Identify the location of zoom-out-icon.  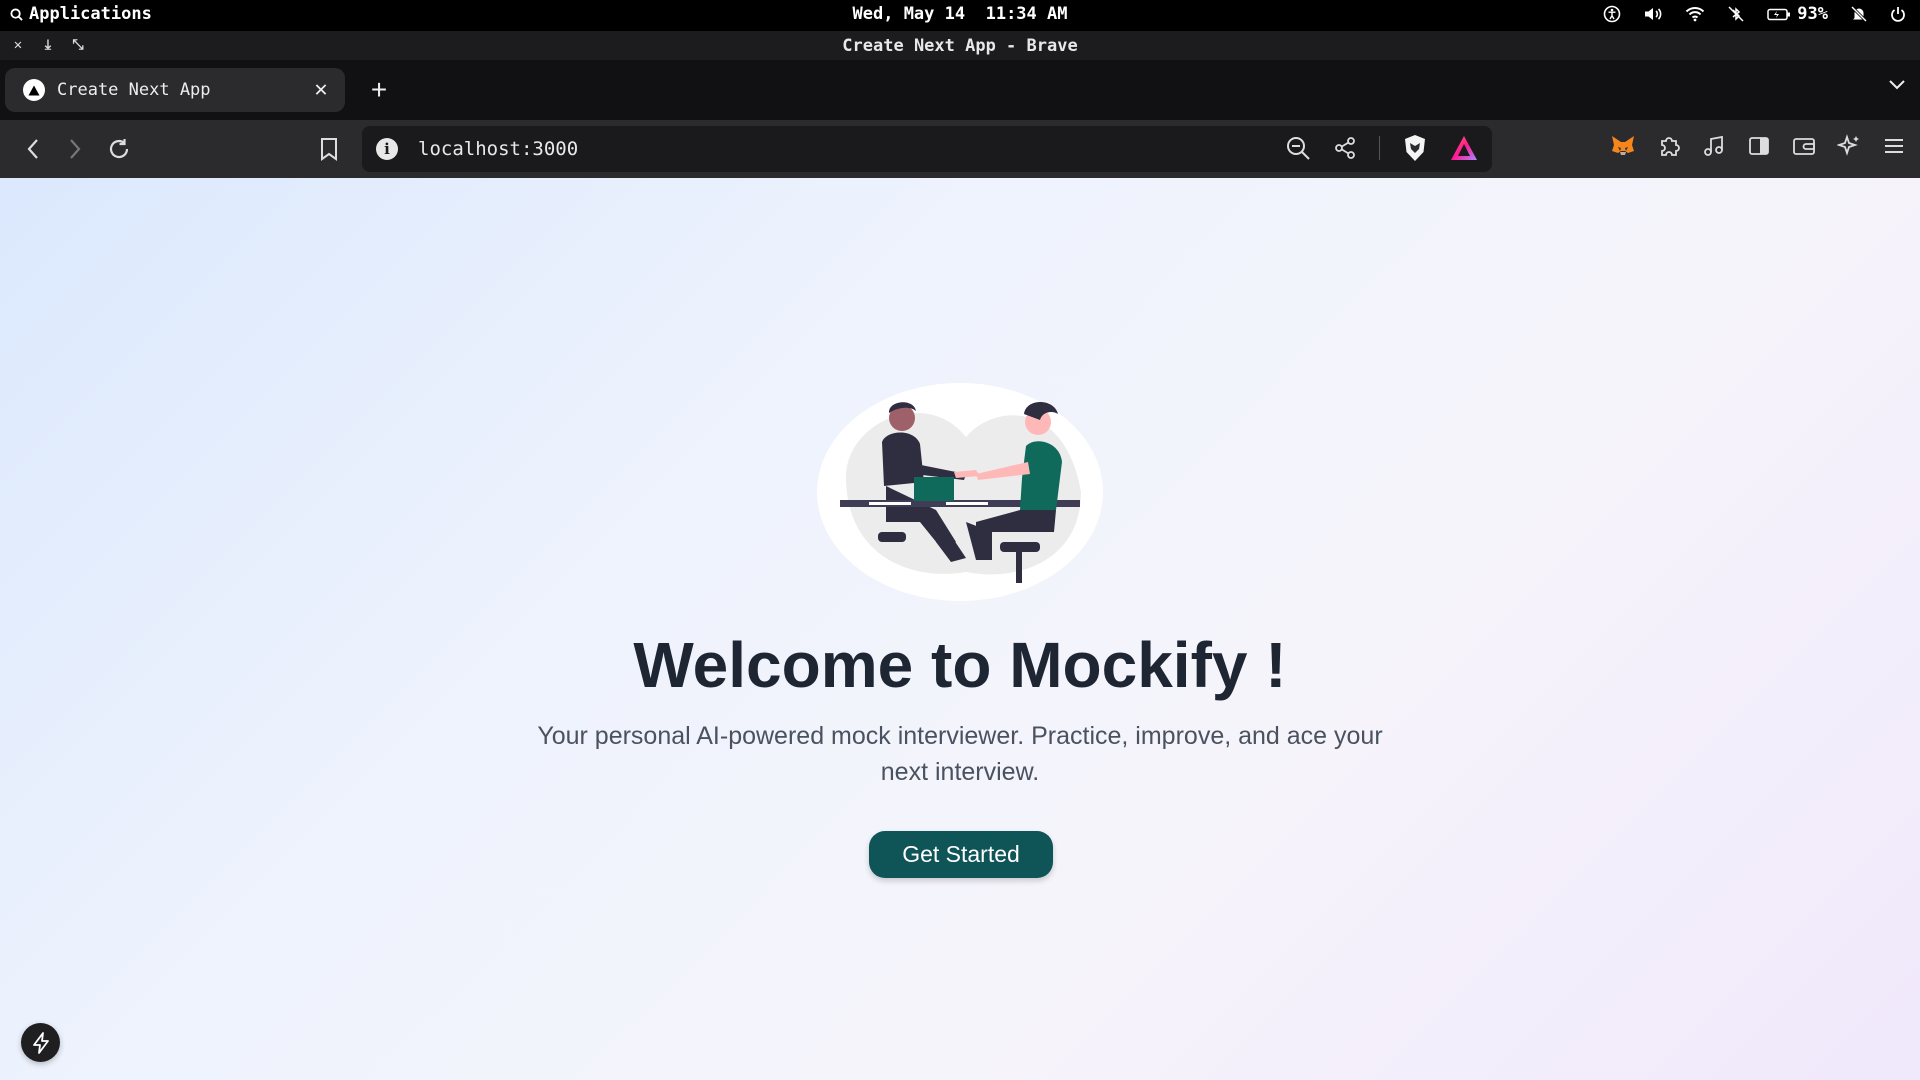
(1298, 148).